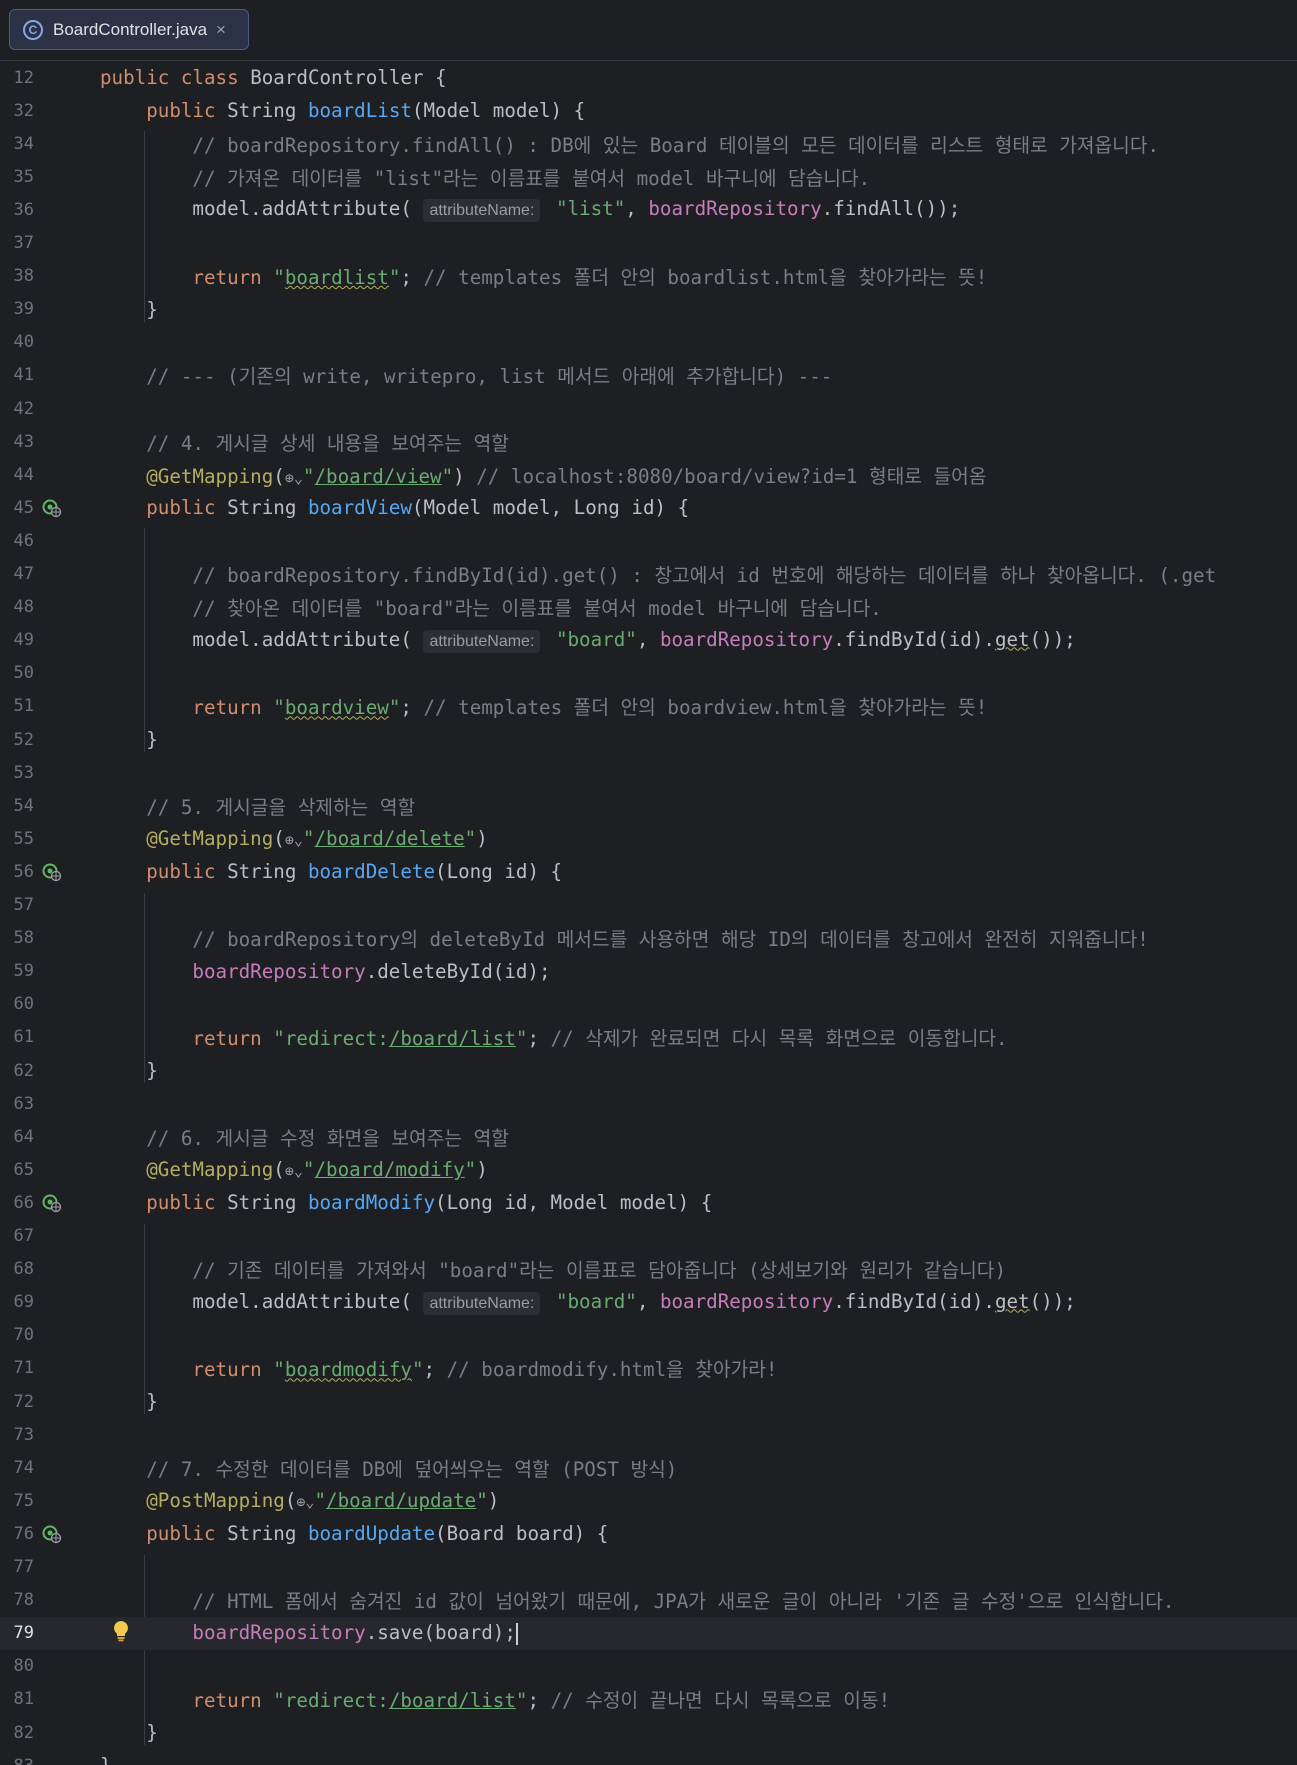 Image resolution: width=1297 pixels, height=1765 pixels. What do you see at coordinates (129, 29) in the screenshot?
I see `tab-boardcontroller: C BoardController.java ×` at bounding box center [129, 29].